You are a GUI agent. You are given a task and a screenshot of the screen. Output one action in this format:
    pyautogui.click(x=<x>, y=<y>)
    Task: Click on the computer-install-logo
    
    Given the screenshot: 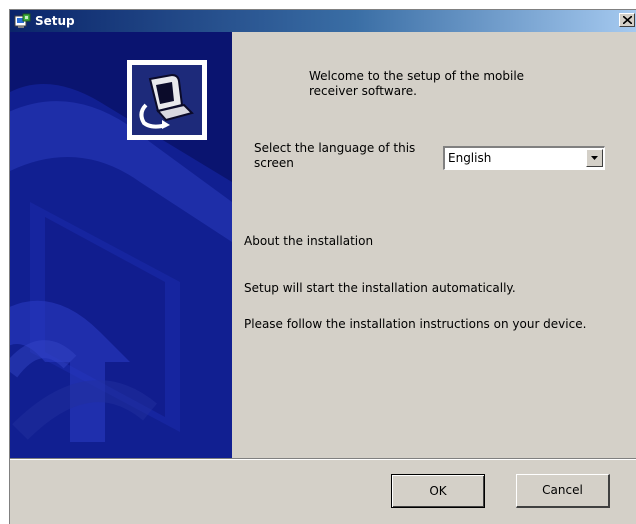 What is the action you would take?
    pyautogui.click(x=166, y=101)
    